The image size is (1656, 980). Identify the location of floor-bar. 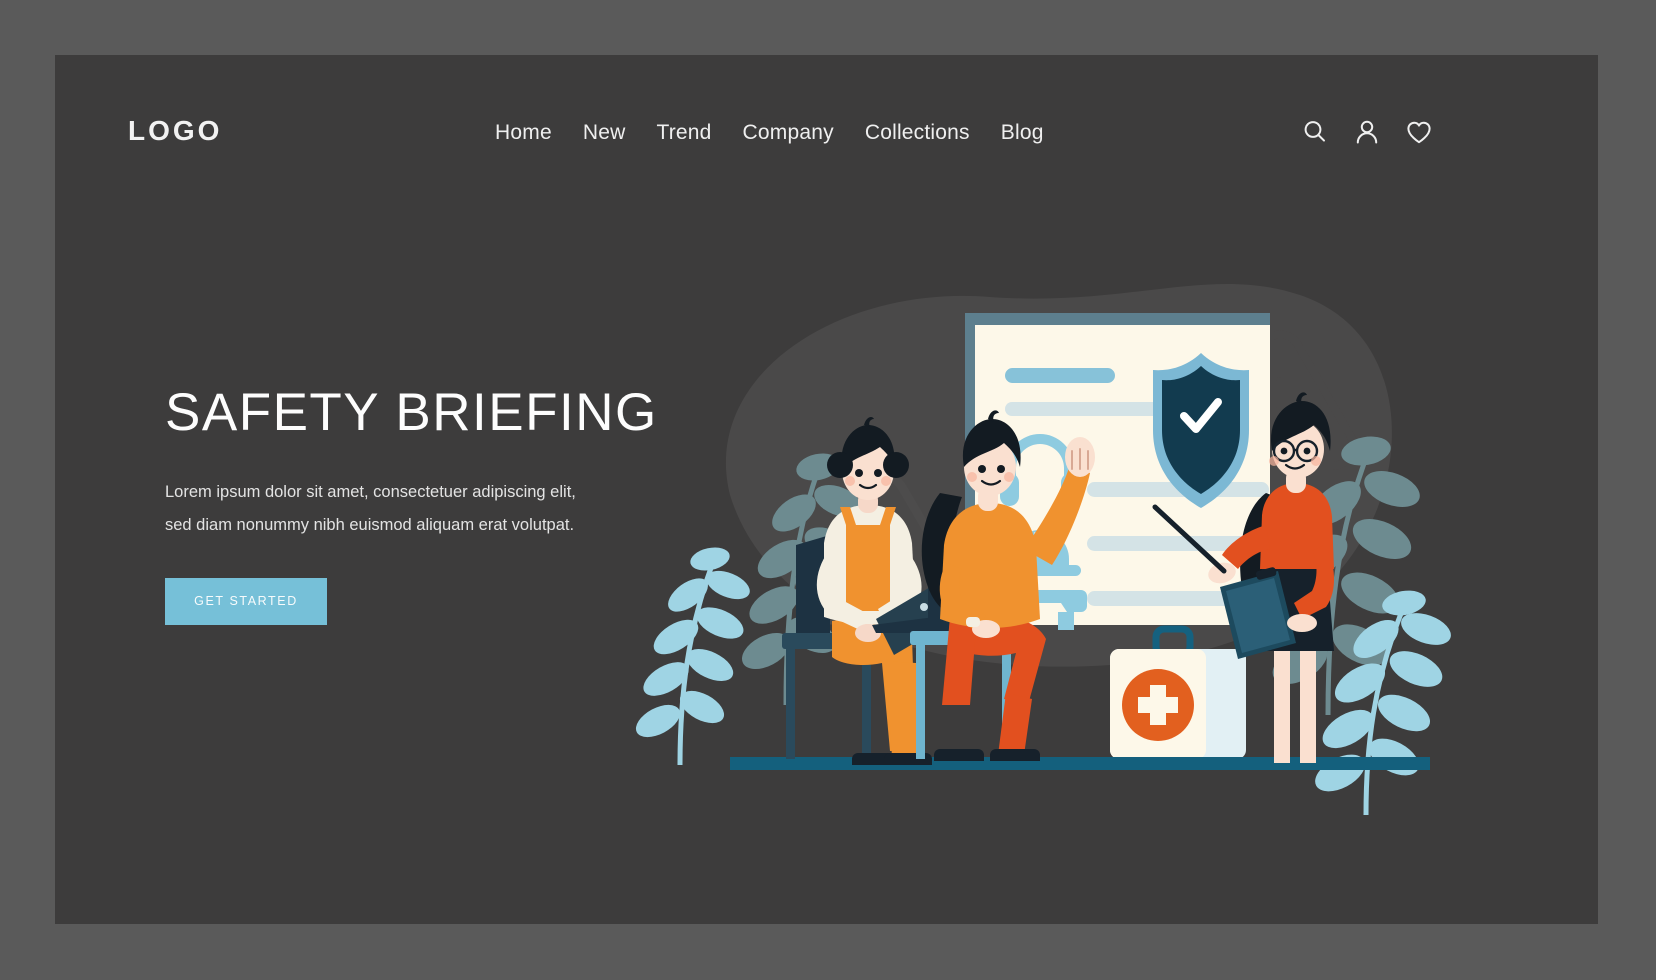
(1080, 763).